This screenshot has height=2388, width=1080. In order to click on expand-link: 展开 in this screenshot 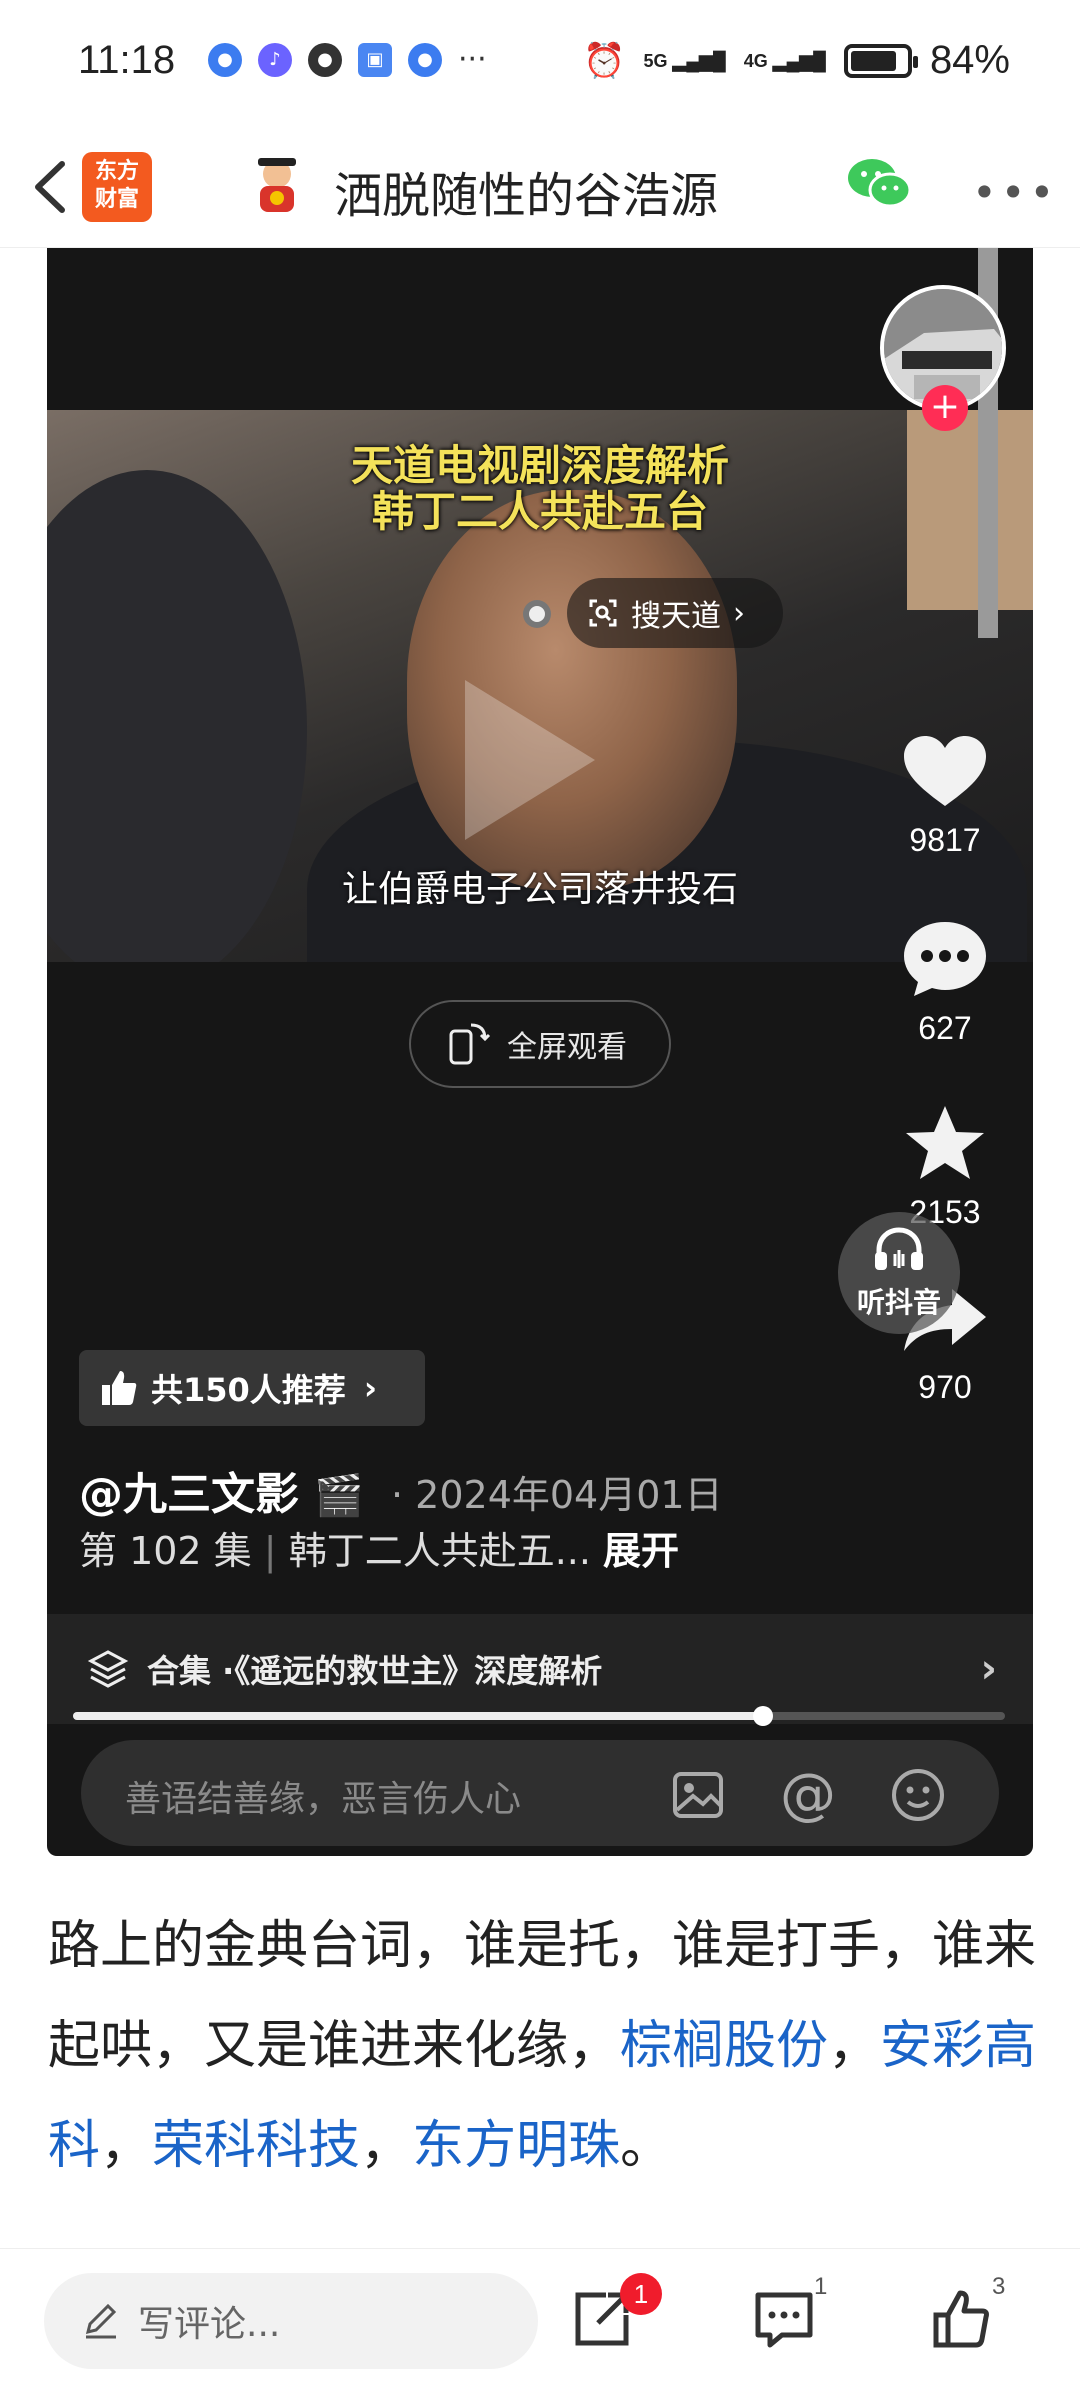, I will do `click(641, 1551)`.